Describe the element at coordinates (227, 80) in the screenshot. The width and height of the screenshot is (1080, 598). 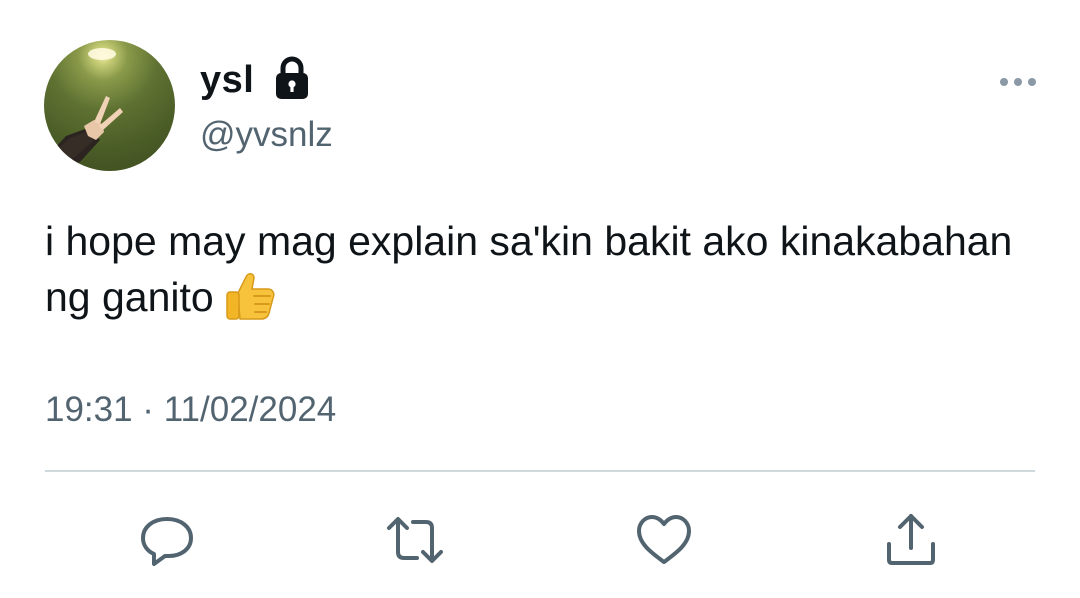
I see `display-name: ysl` at that location.